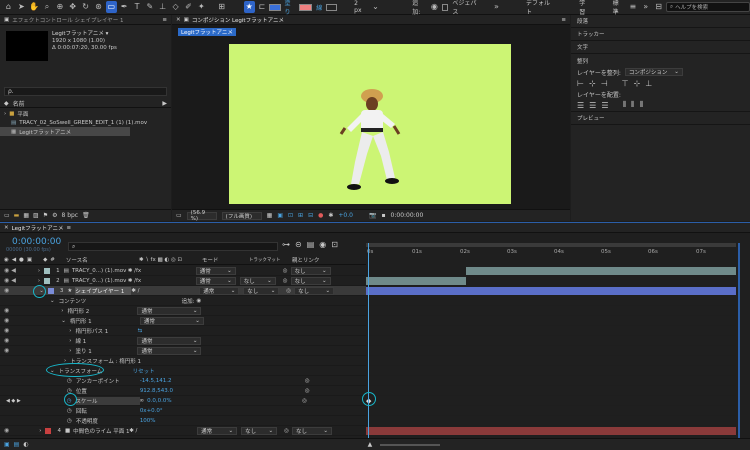 Image resolution: width=750 pixels, height=450 pixels. I want to click on stroke-color-box, so click(332, 7).